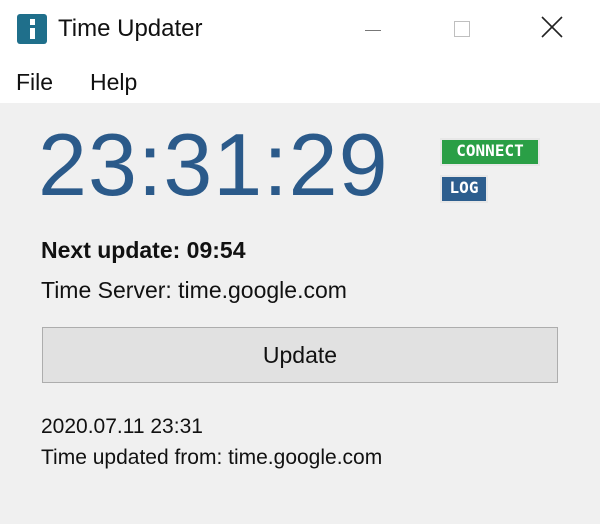 The width and height of the screenshot is (600, 524). Describe the element at coordinates (552, 27) in the screenshot. I see `close-icon` at that location.